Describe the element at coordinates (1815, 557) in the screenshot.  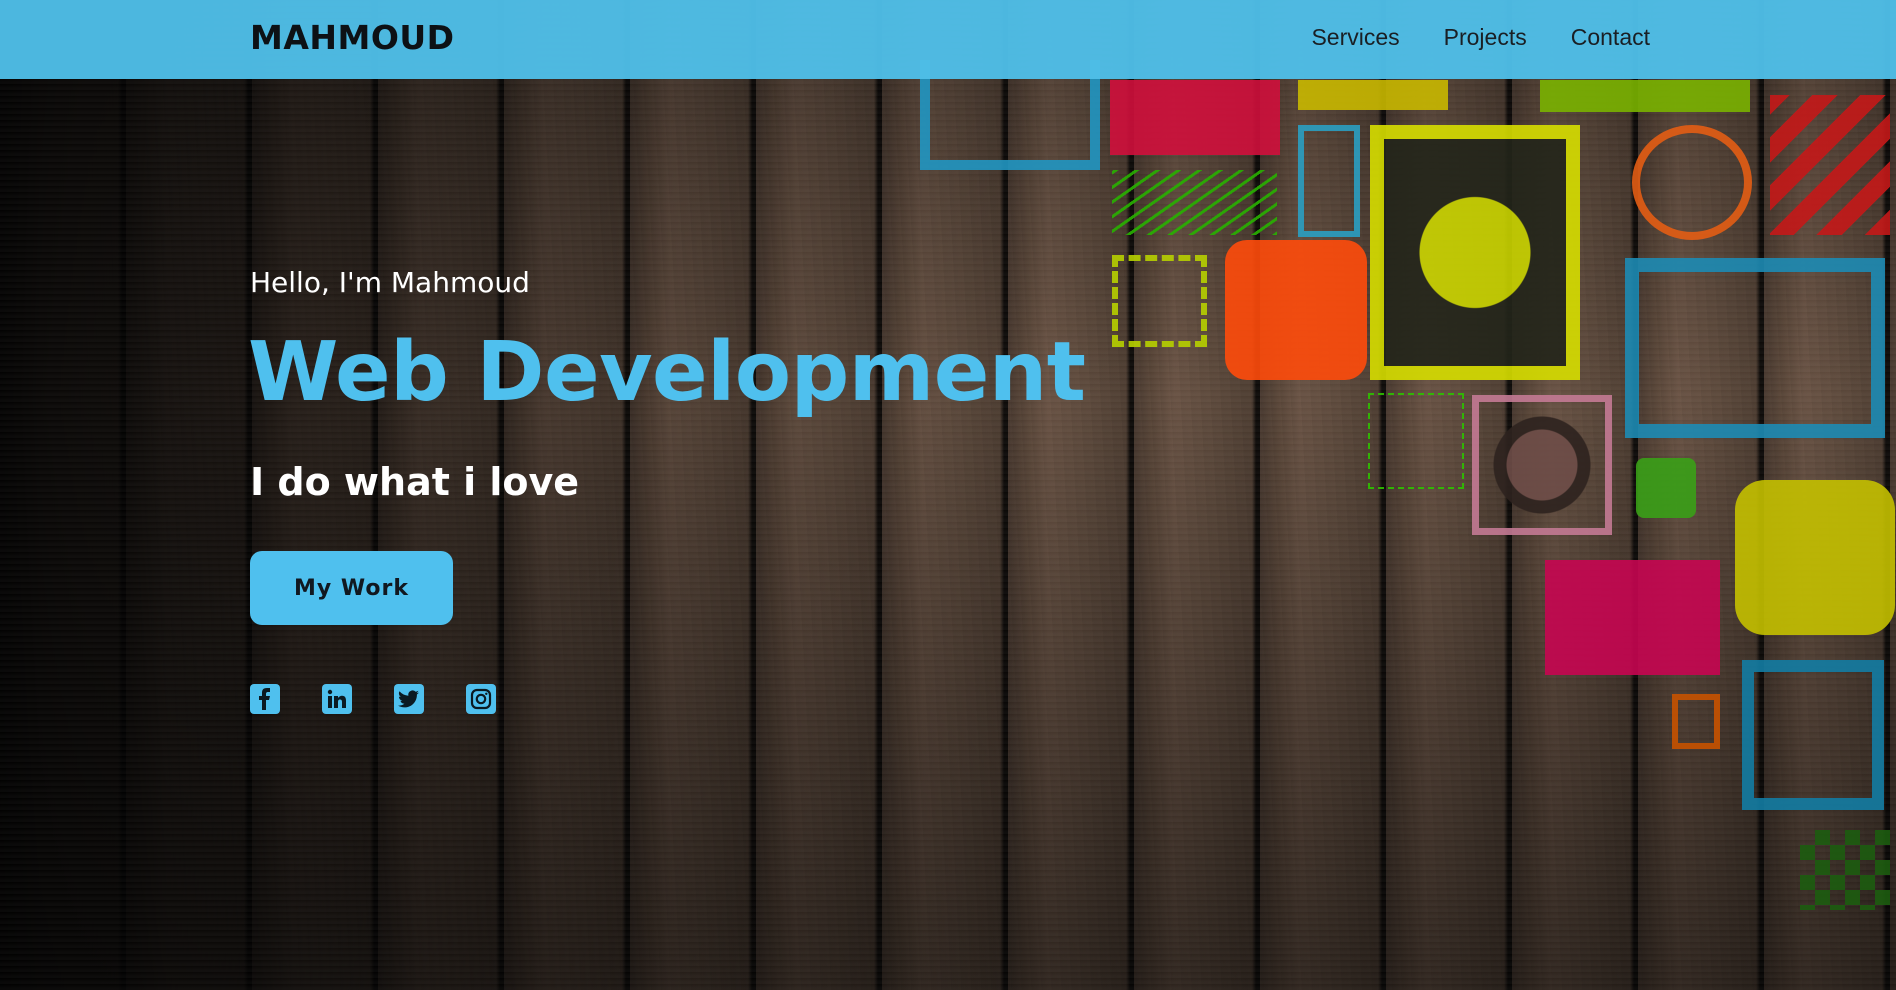
I see `deco-yellow-phone` at that location.